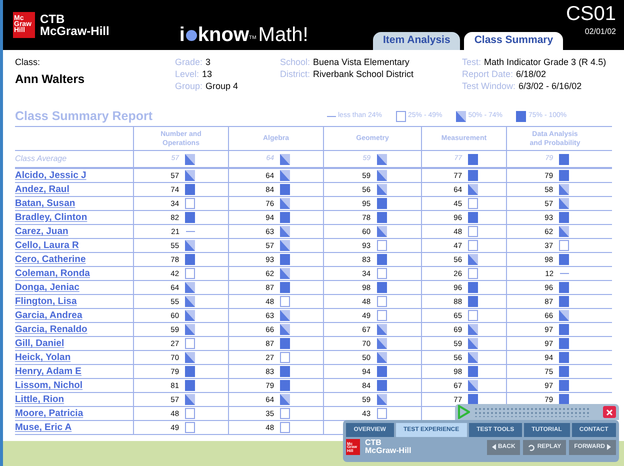 The image size is (624, 466). I want to click on field-value: Buena Vista Elementary, so click(361, 62).